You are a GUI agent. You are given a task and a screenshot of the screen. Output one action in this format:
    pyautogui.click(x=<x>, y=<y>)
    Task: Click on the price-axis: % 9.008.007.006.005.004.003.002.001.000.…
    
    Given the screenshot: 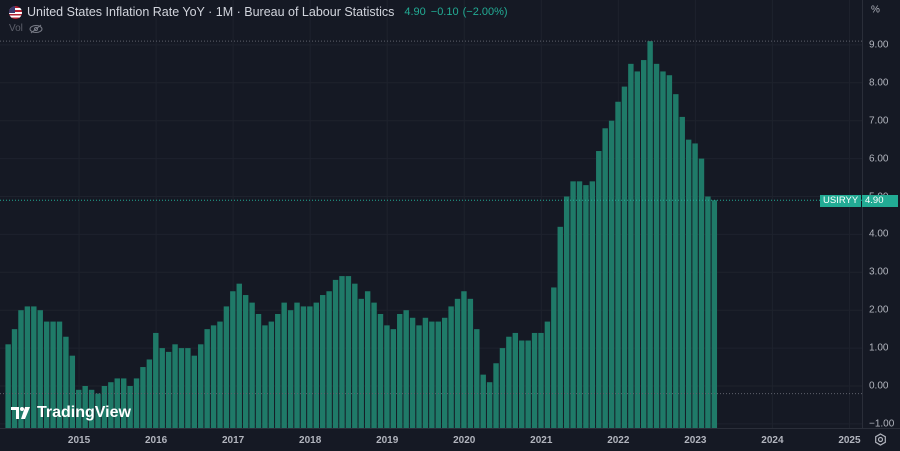 What is the action you would take?
    pyautogui.click(x=881, y=214)
    